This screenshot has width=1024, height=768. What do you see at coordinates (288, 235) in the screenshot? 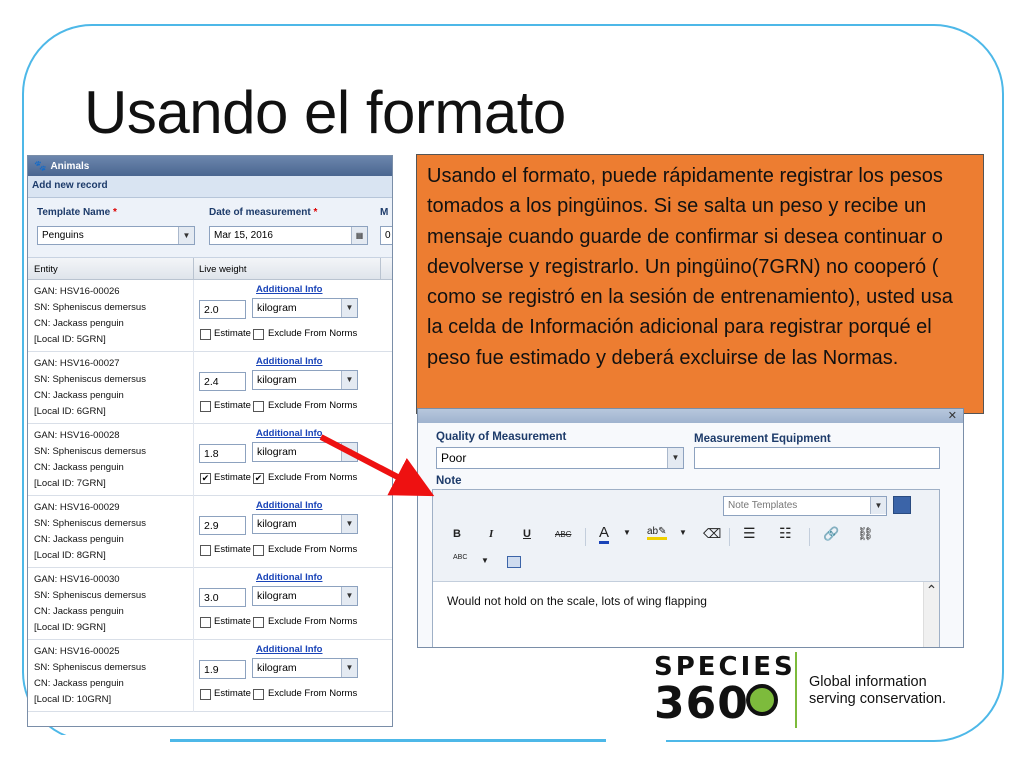
I see `date-input: Mar 15, 2016 ▦` at bounding box center [288, 235].